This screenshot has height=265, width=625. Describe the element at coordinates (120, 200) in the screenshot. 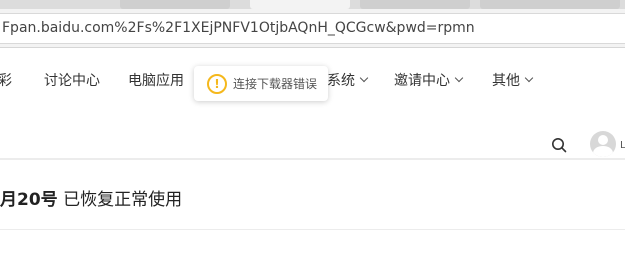

I see `announcement-text: 已恢复正常使用` at that location.